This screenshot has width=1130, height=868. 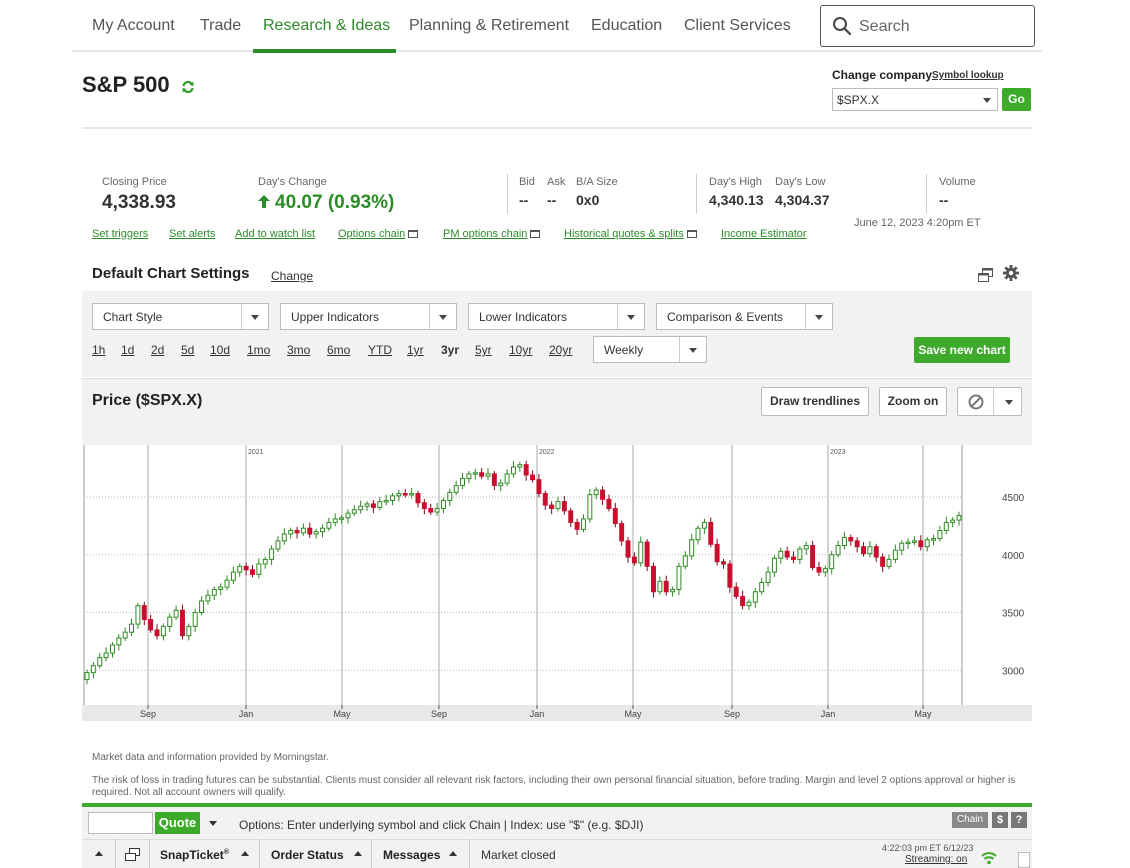 What do you see at coordinates (275, 234) in the screenshot?
I see `add-to-watch-list-link: Add to watch list` at bounding box center [275, 234].